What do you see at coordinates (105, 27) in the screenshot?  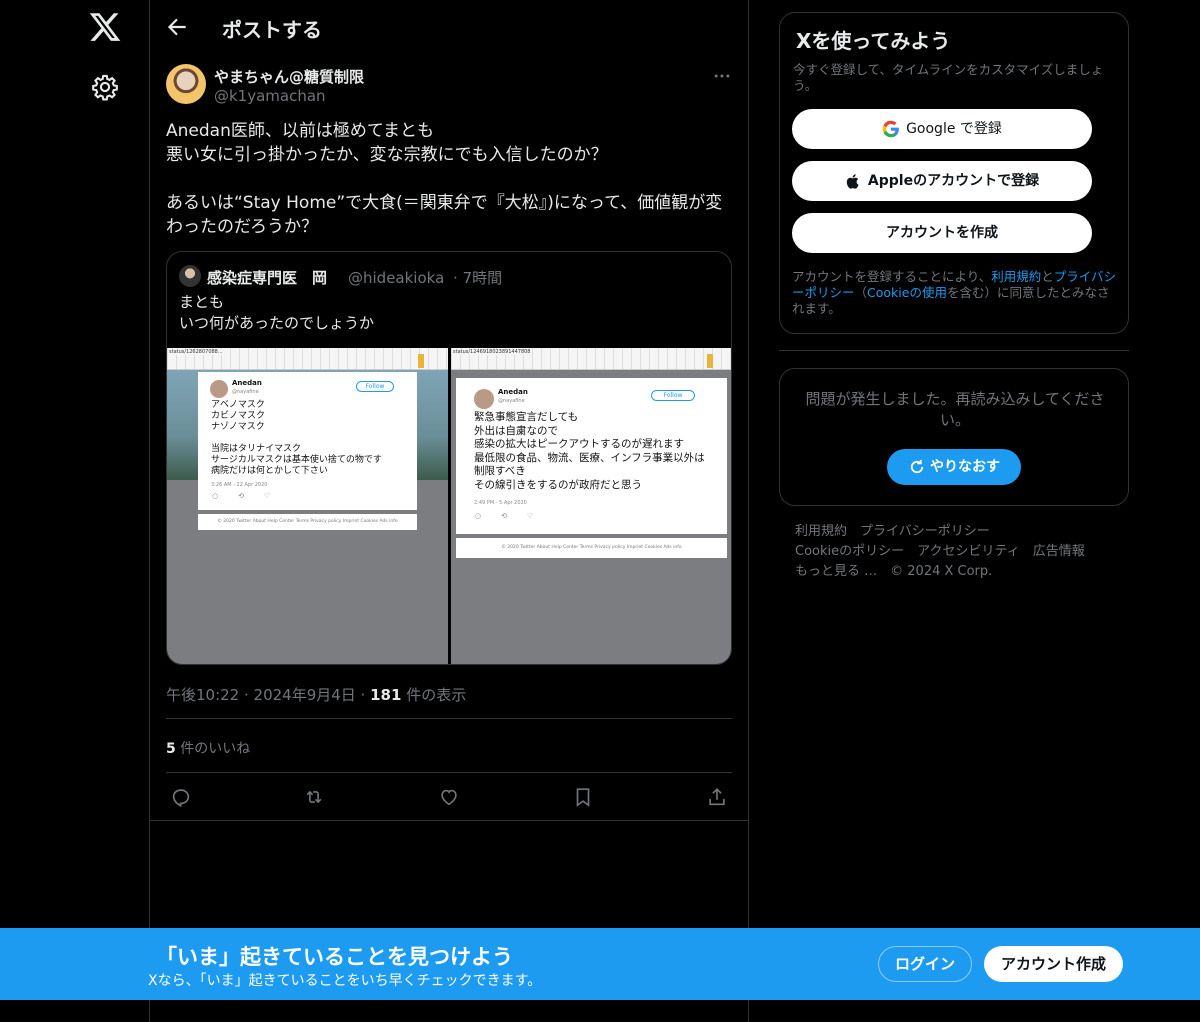 I see `x-logo-icon` at bounding box center [105, 27].